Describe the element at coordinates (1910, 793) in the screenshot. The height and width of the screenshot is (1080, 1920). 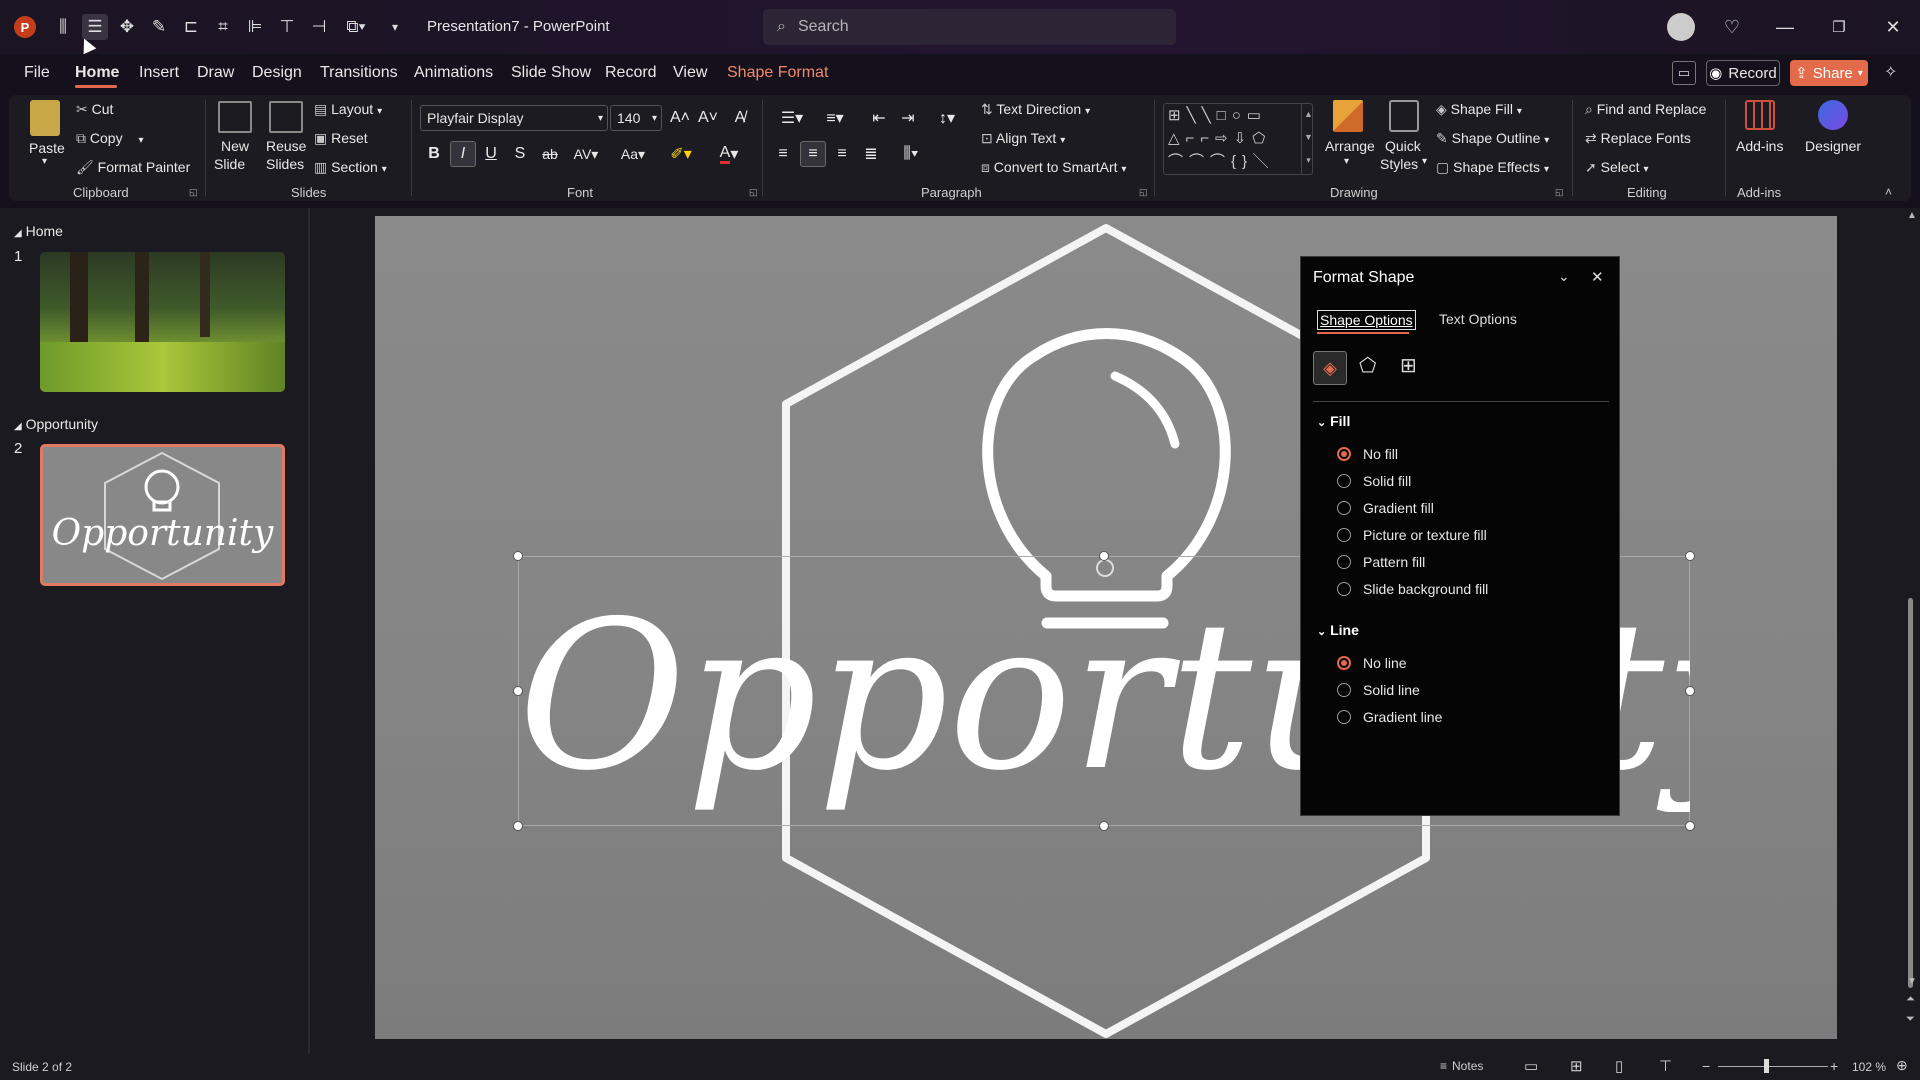
I see `scroll-thumb` at that location.